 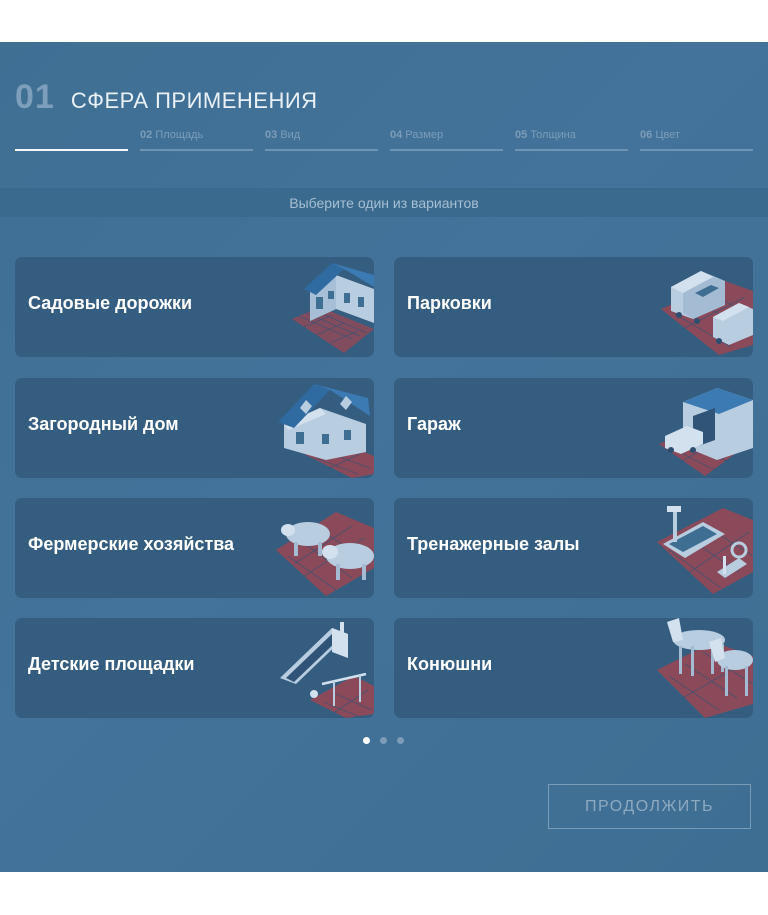 I want to click on step-tab-2: 02 Площадь, so click(x=196, y=139).